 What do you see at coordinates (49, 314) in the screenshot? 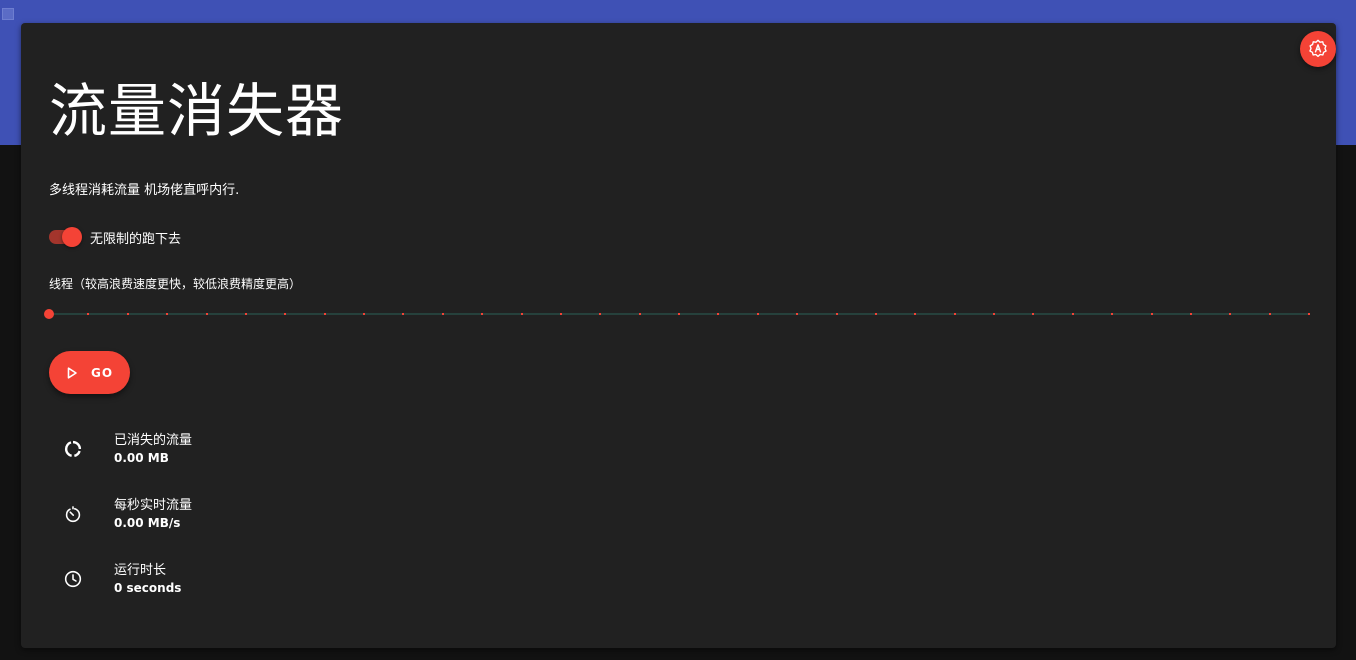
I see `slider-thumb` at bounding box center [49, 314].